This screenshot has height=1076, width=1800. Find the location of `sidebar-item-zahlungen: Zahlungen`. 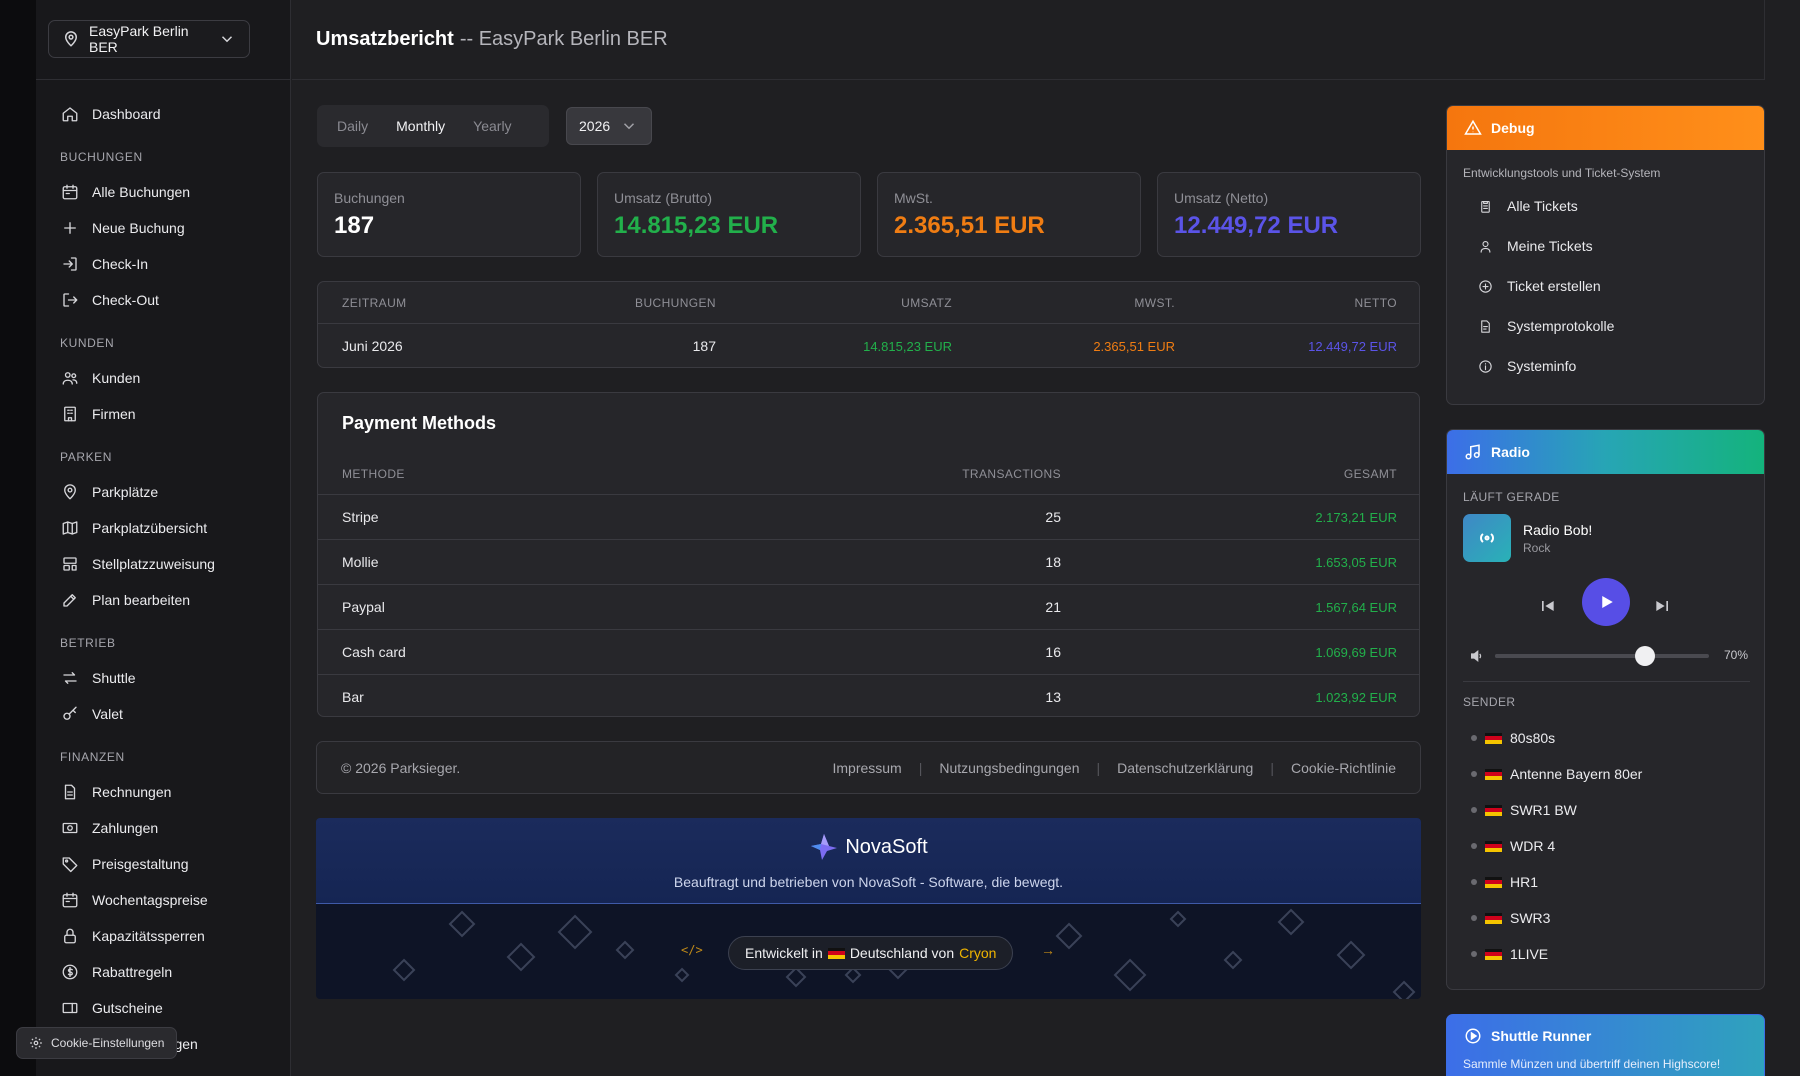

sidebar-item-zahlungen: Zahlungen is located at coordinates (163, 828).